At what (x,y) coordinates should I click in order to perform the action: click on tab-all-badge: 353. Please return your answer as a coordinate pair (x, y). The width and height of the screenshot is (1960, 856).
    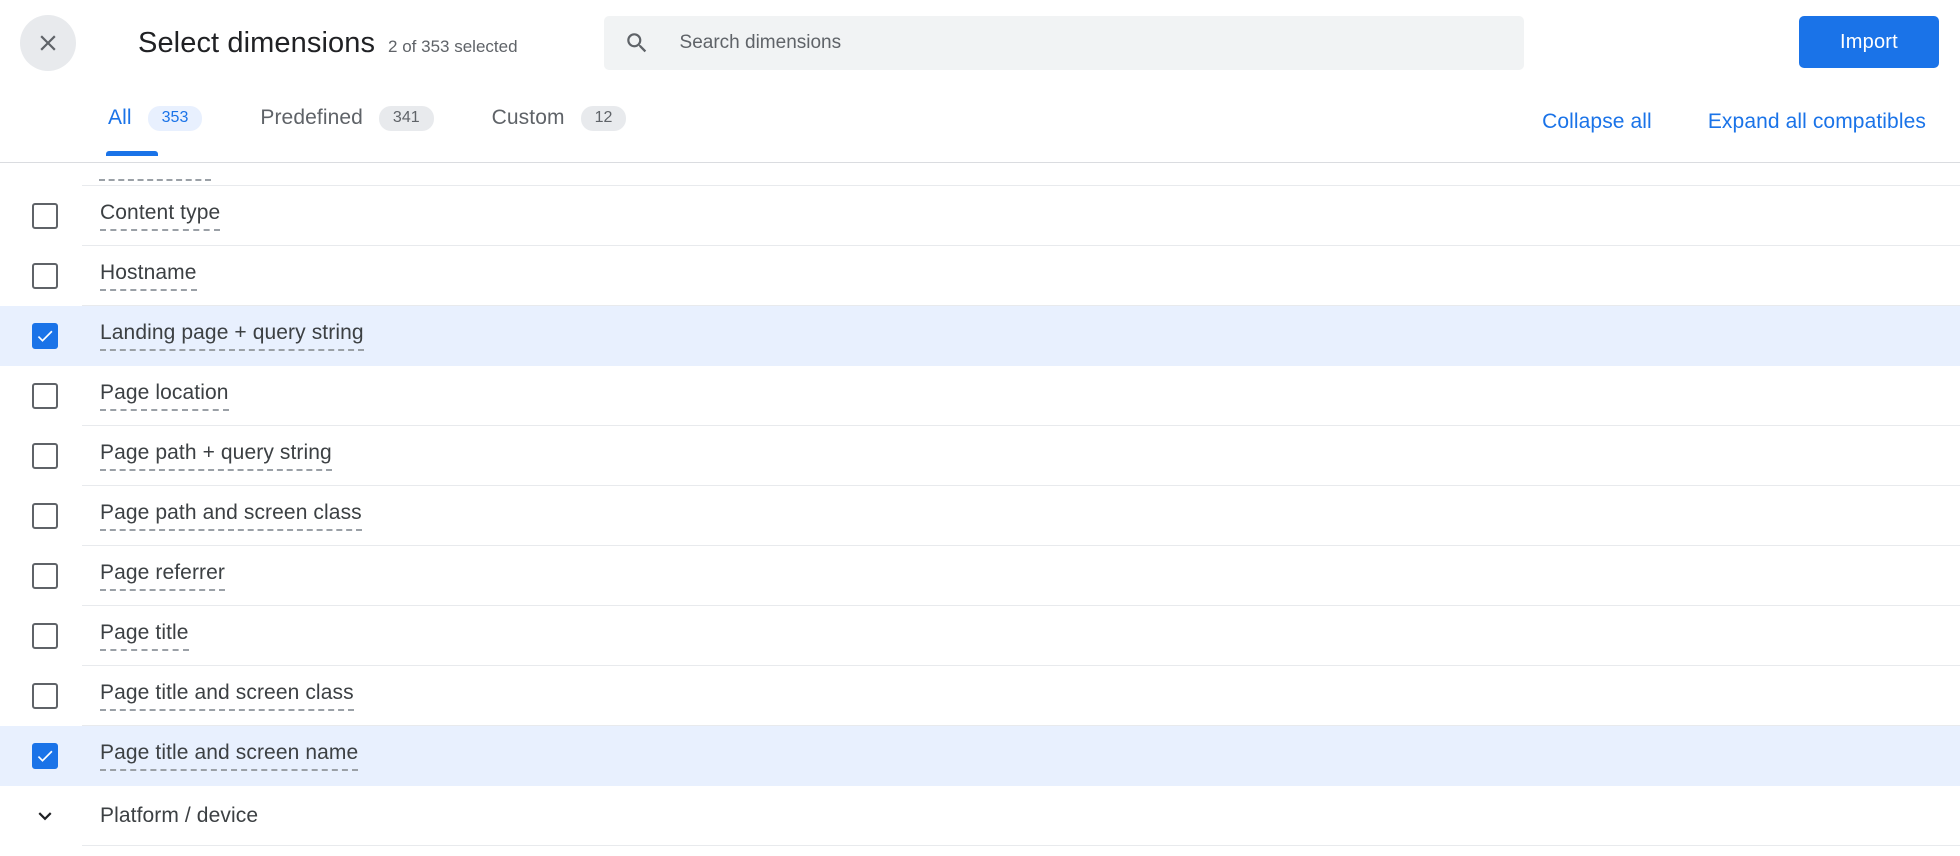
    Looking at the image, I should click on (175, 118).